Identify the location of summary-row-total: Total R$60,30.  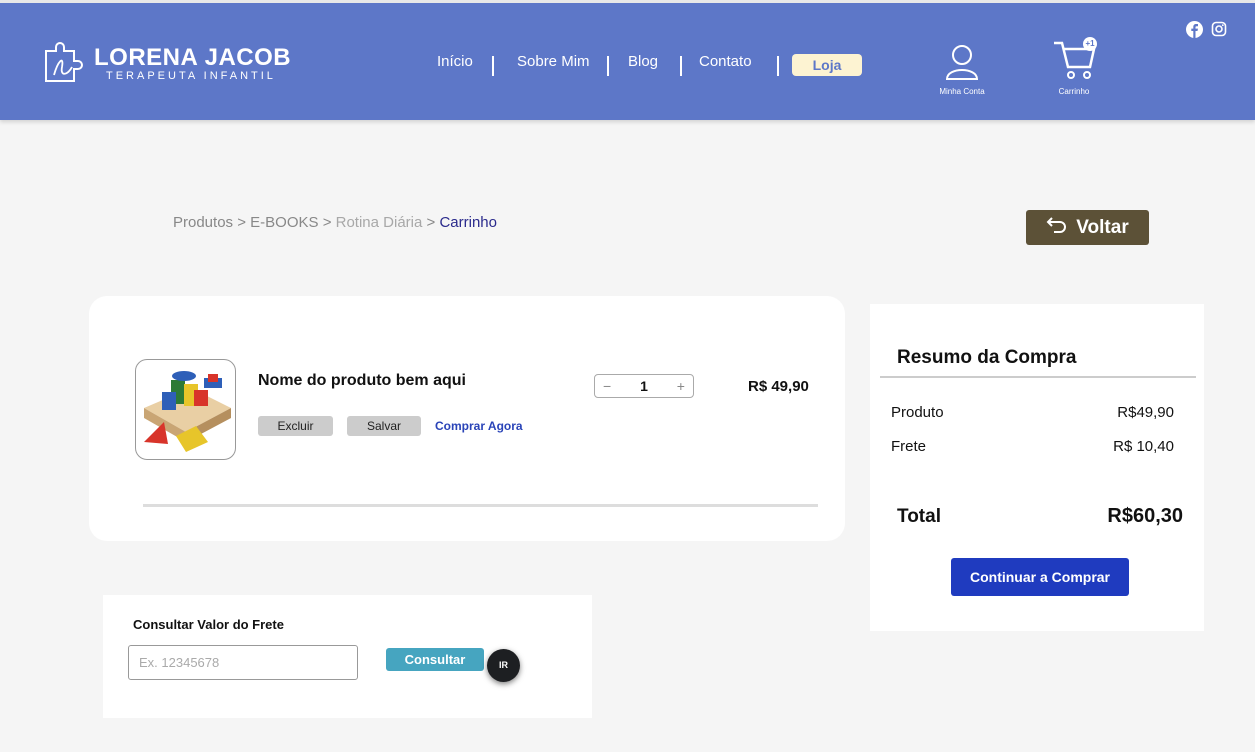
(1040, 516).